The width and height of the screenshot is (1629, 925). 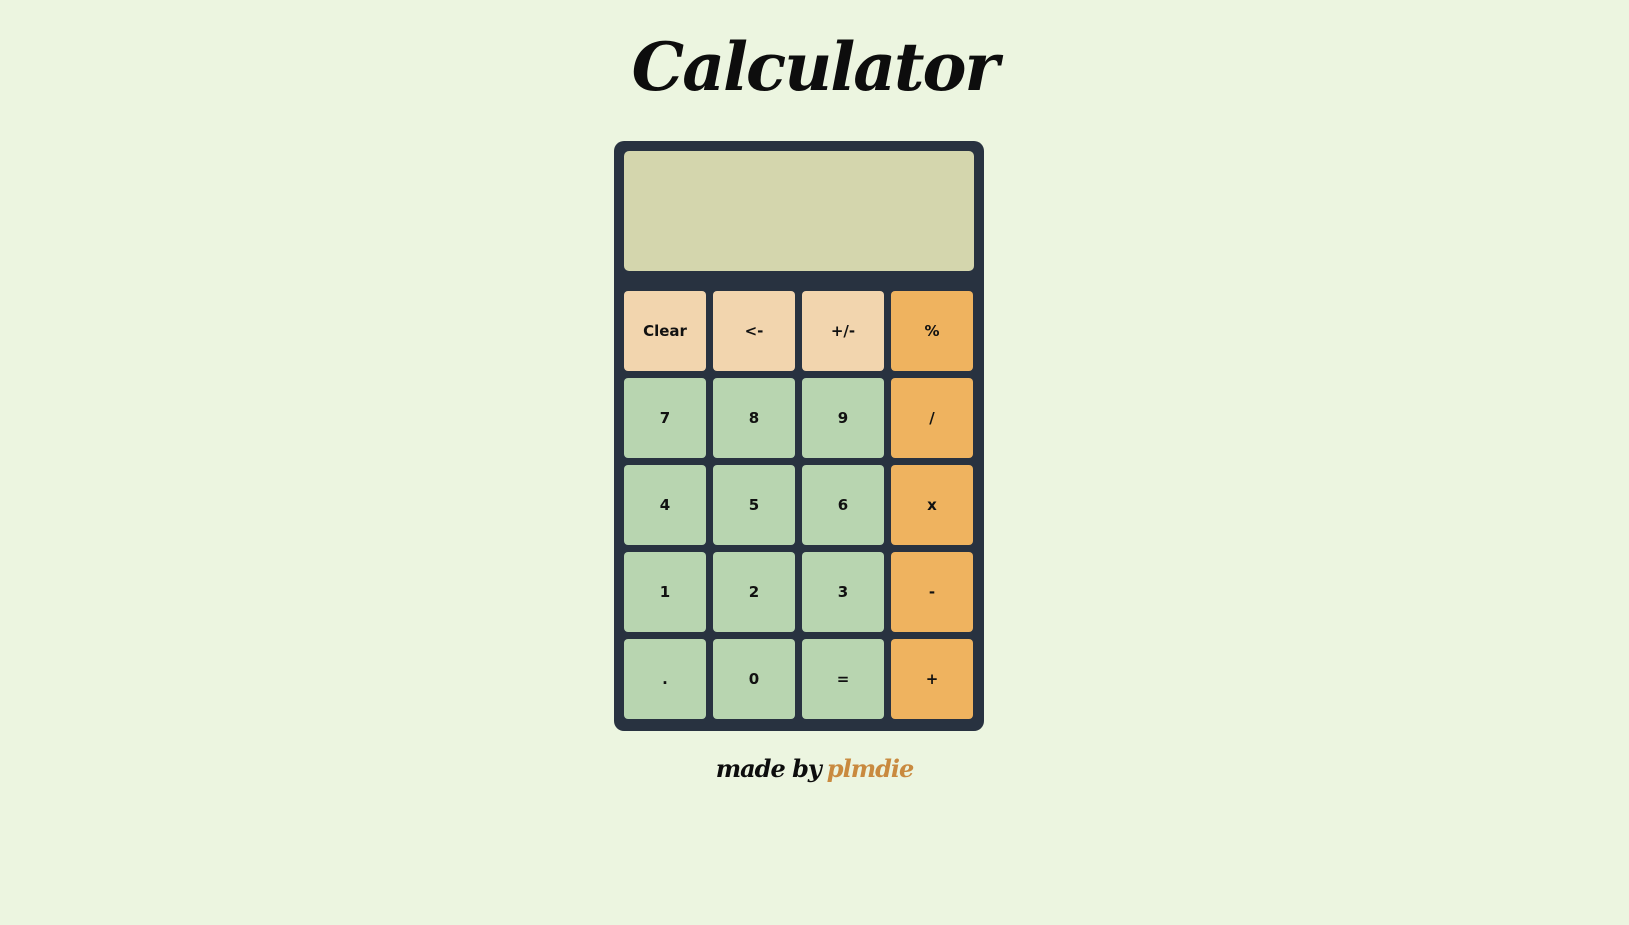 What do you see at coordinates (932, 679) in the screenshot?
I see `add-button: +` at bounding box center [932, 679].